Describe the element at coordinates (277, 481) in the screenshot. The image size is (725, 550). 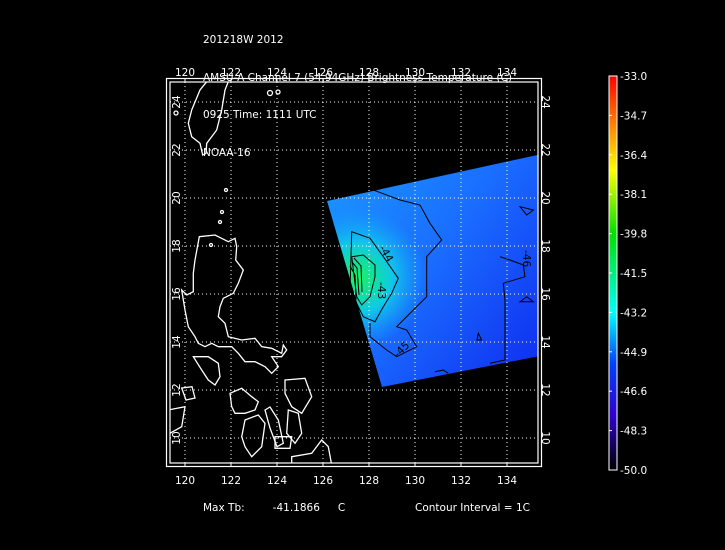
I see `lon-label-bottom: 124` at that location.